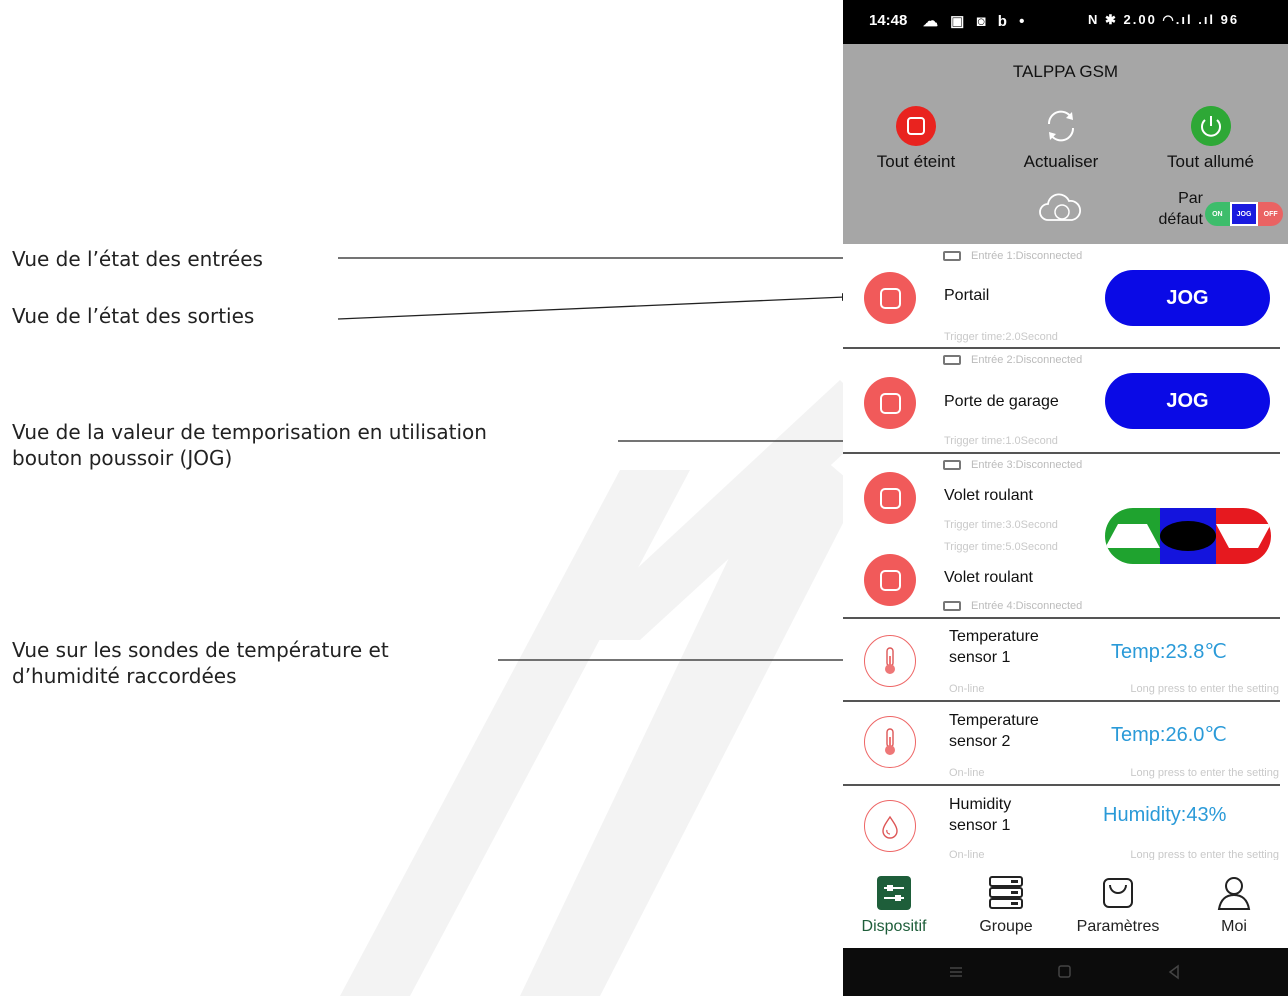 Image resolution: width=1288 pixels, height=996 pixels. I want to click on mode-on-option: ON, so click(1217, 214).